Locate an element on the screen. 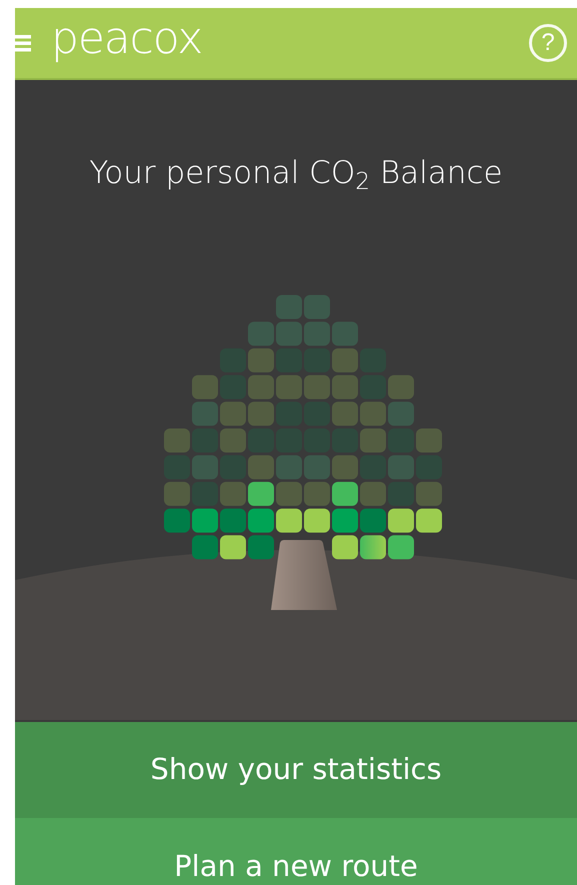  help-button: ? is located at coordinates (548, 43).